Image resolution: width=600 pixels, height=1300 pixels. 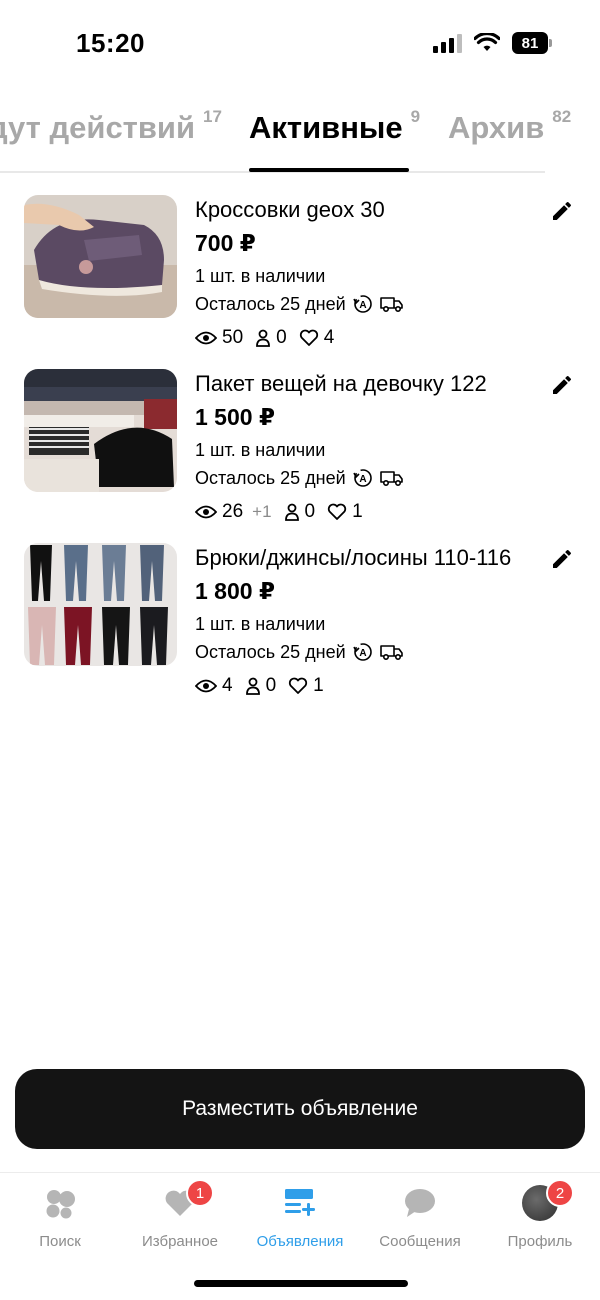 What do you see at coordinates (341, 383) in the screenshot?
I see `listing-title: Пакет вещей на девочку 122` at bounding box center [341, 383].